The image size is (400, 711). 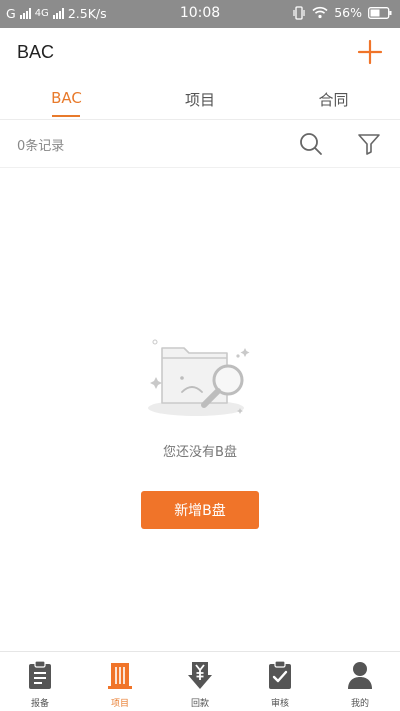 I want to click on add-b-disk-button: 新增B盘, so click(x=200, y=510).